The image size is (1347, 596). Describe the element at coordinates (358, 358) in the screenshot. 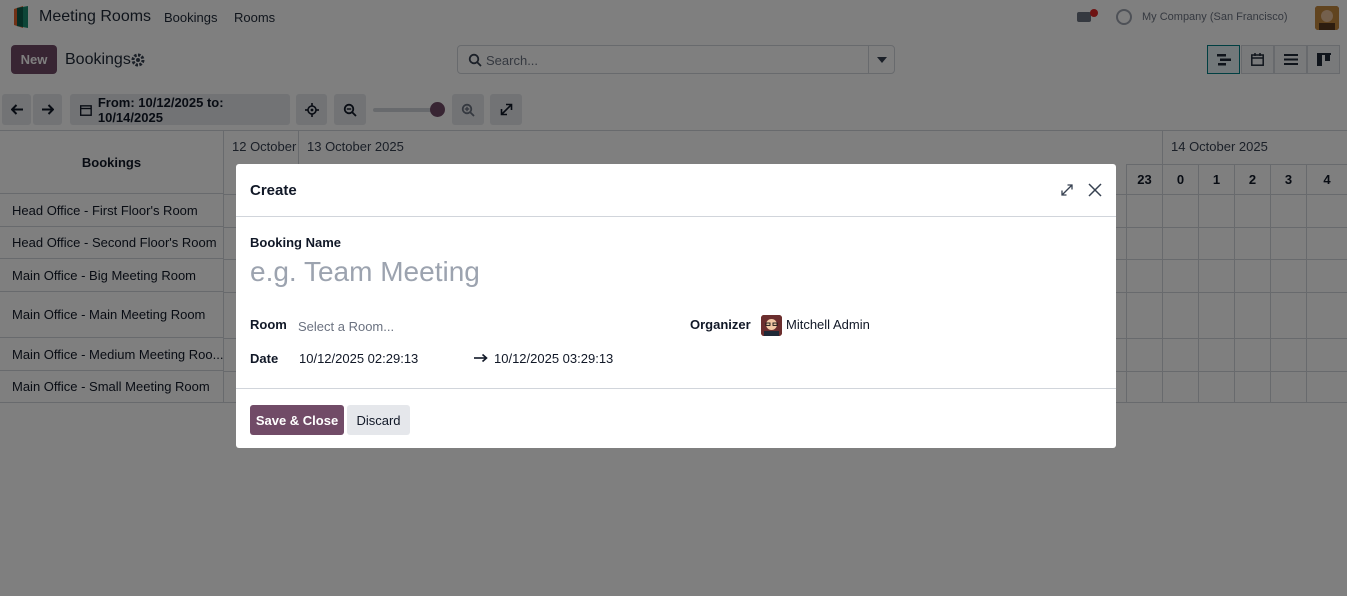

I see `date-start-field: 10/12/2025 02:29:13` at that location.